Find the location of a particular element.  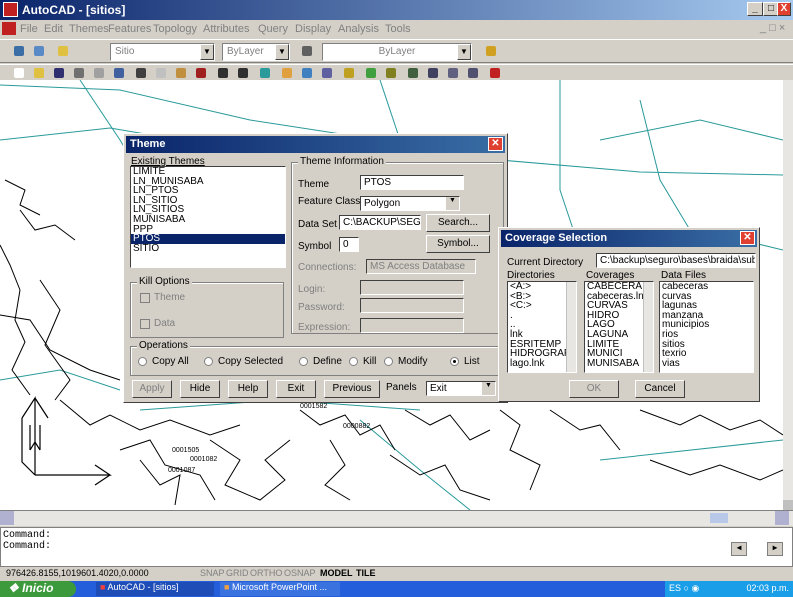

symbol-field: 0 is located at coordinates (349, 244).